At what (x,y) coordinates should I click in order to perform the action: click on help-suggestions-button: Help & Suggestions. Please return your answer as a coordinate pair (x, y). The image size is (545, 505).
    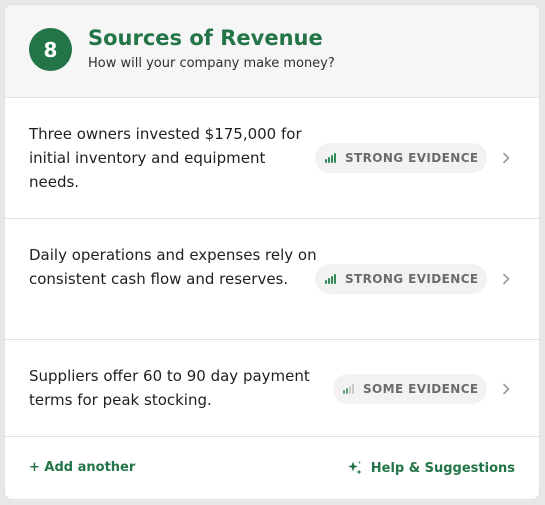
    Looking at the image, I should click on (431, 468).